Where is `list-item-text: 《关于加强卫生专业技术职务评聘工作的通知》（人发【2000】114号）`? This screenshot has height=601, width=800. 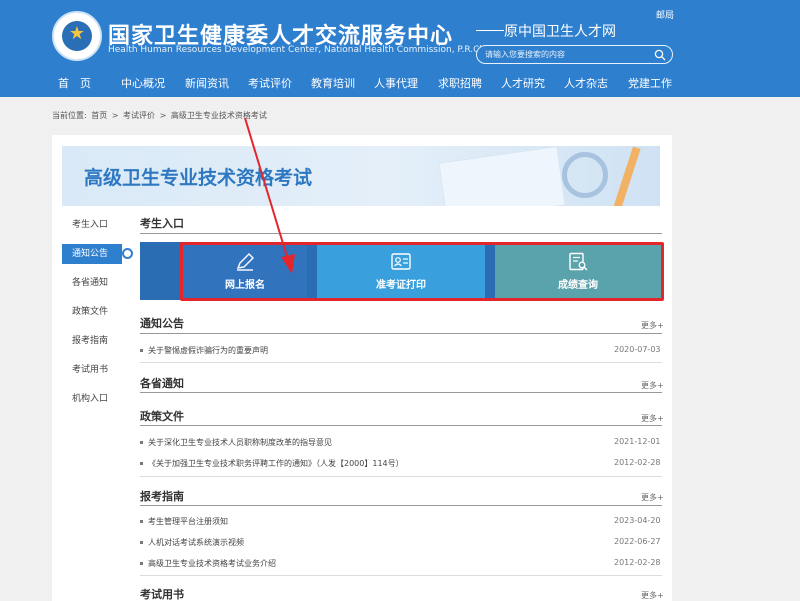
list-item-text: 《关于加强卫生专业技术职务评聘工作的通知》（人发【2000】114号） is located at coordinates (276, 463).